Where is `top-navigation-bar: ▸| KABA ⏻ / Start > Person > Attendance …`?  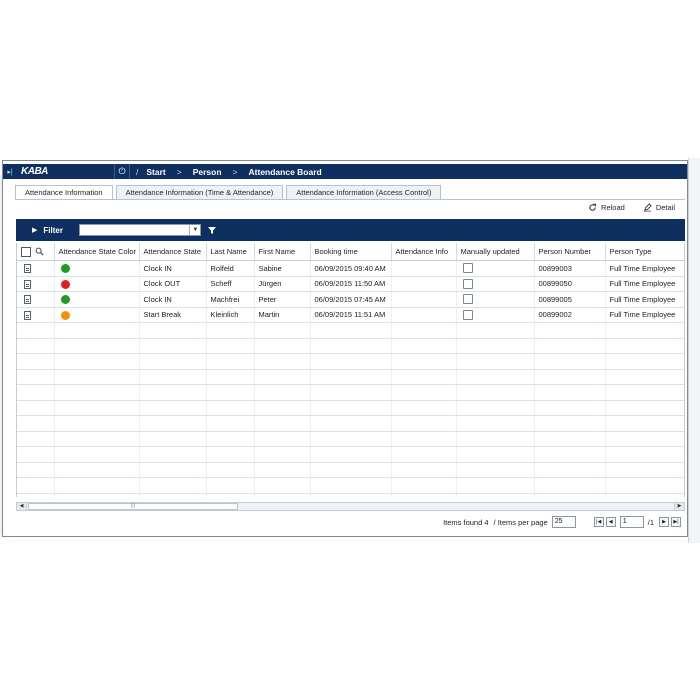 top-navigation-bar: ▸| KABA ⏻ / Start > Person > Attendance … is located at coordinates (345, 171).